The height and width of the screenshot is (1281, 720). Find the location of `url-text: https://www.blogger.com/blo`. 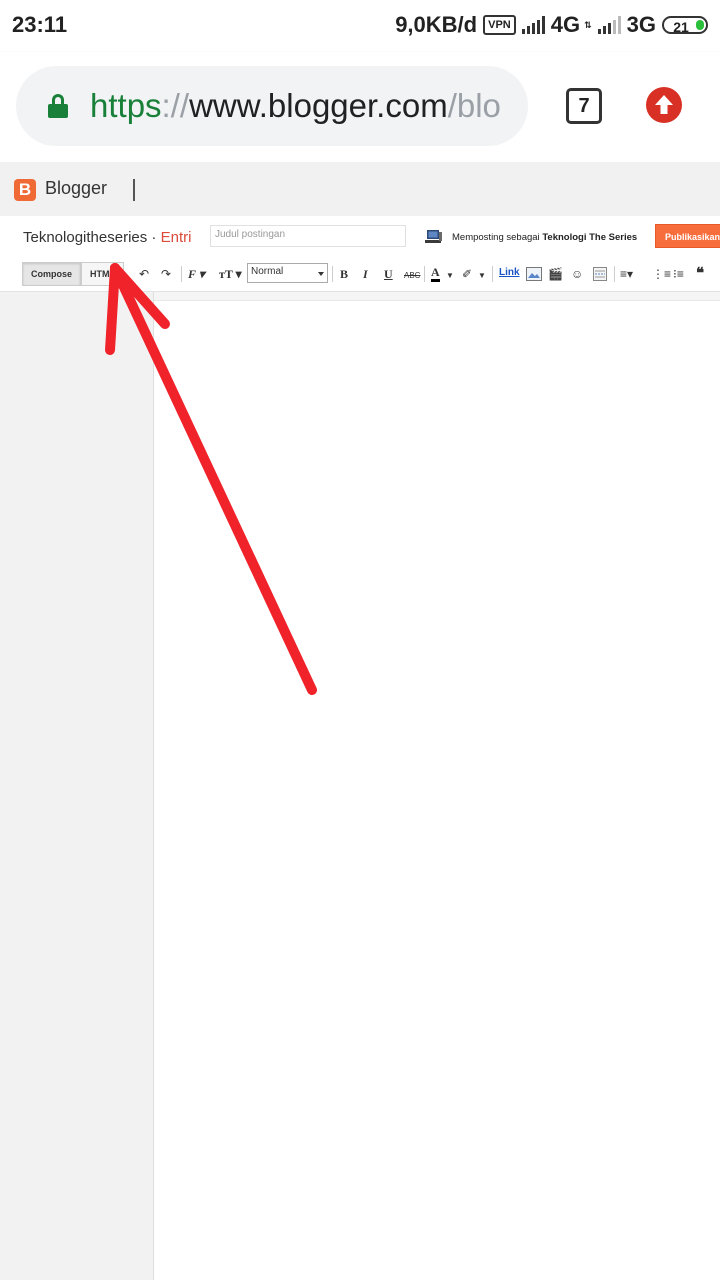

url-text: https://www.blogger.com/blo is located at coordinates (295, 106).